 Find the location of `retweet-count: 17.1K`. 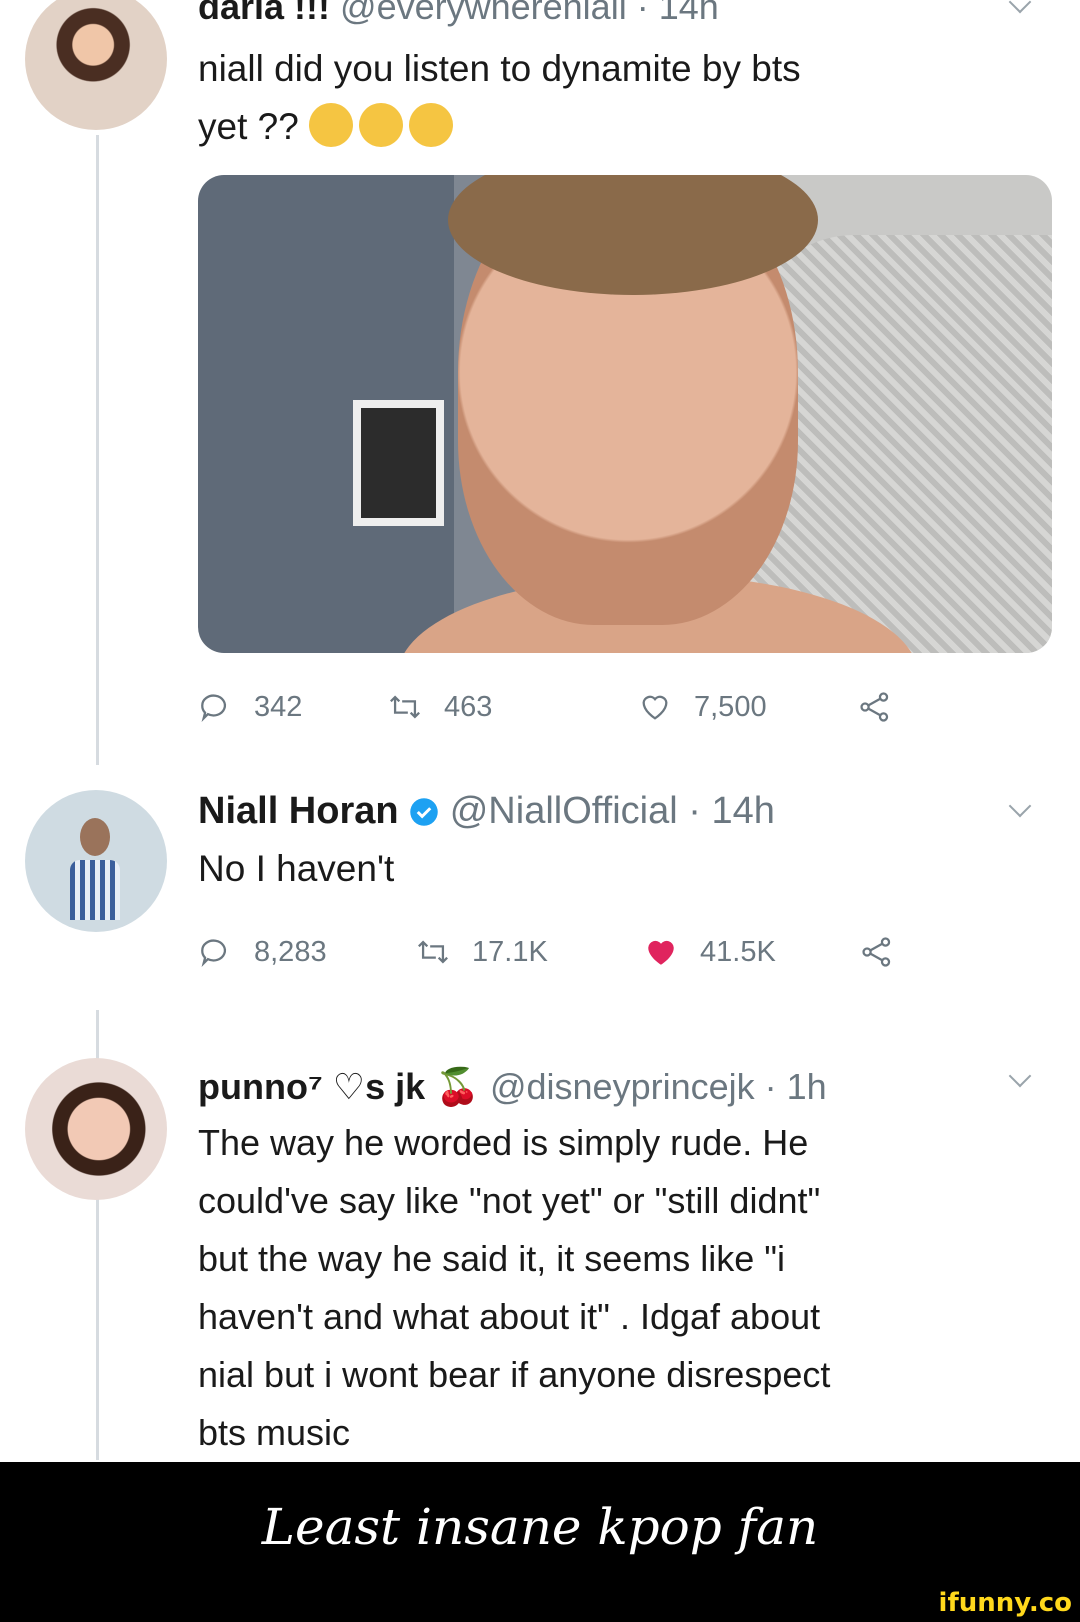

retweet-count: 17.1K is located at coordinates (510, 951).